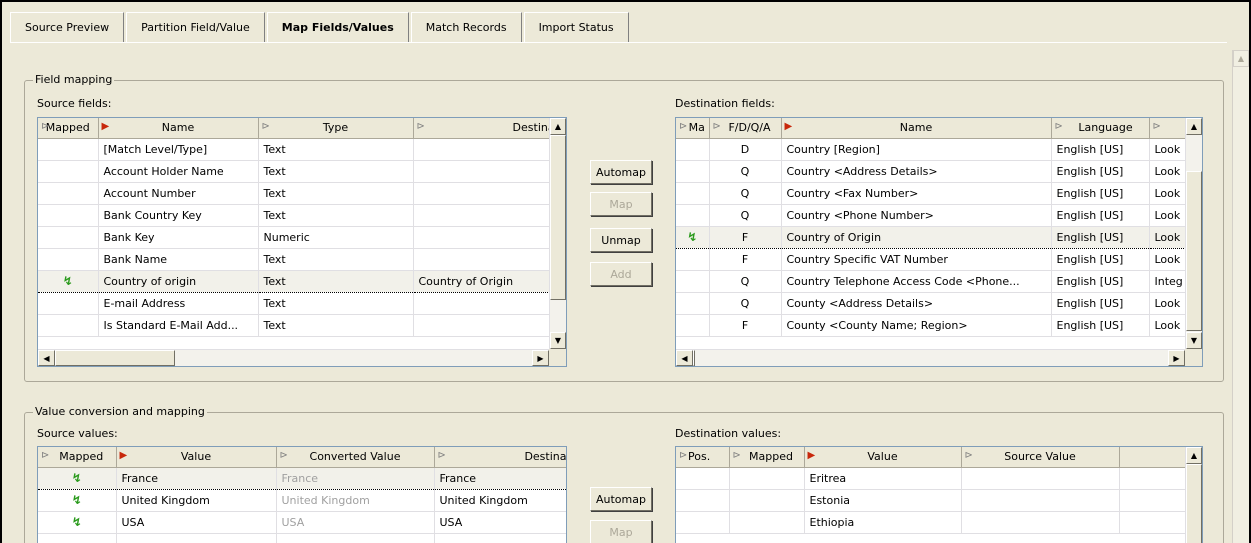 Image resolution: width=1251 pixels, height=543 pixels. What do you see at coordinates (1040, 457) in the screenshot?
I see `col-header-source-value: ⊳ Source Value` at bounding box center [1040, 457].